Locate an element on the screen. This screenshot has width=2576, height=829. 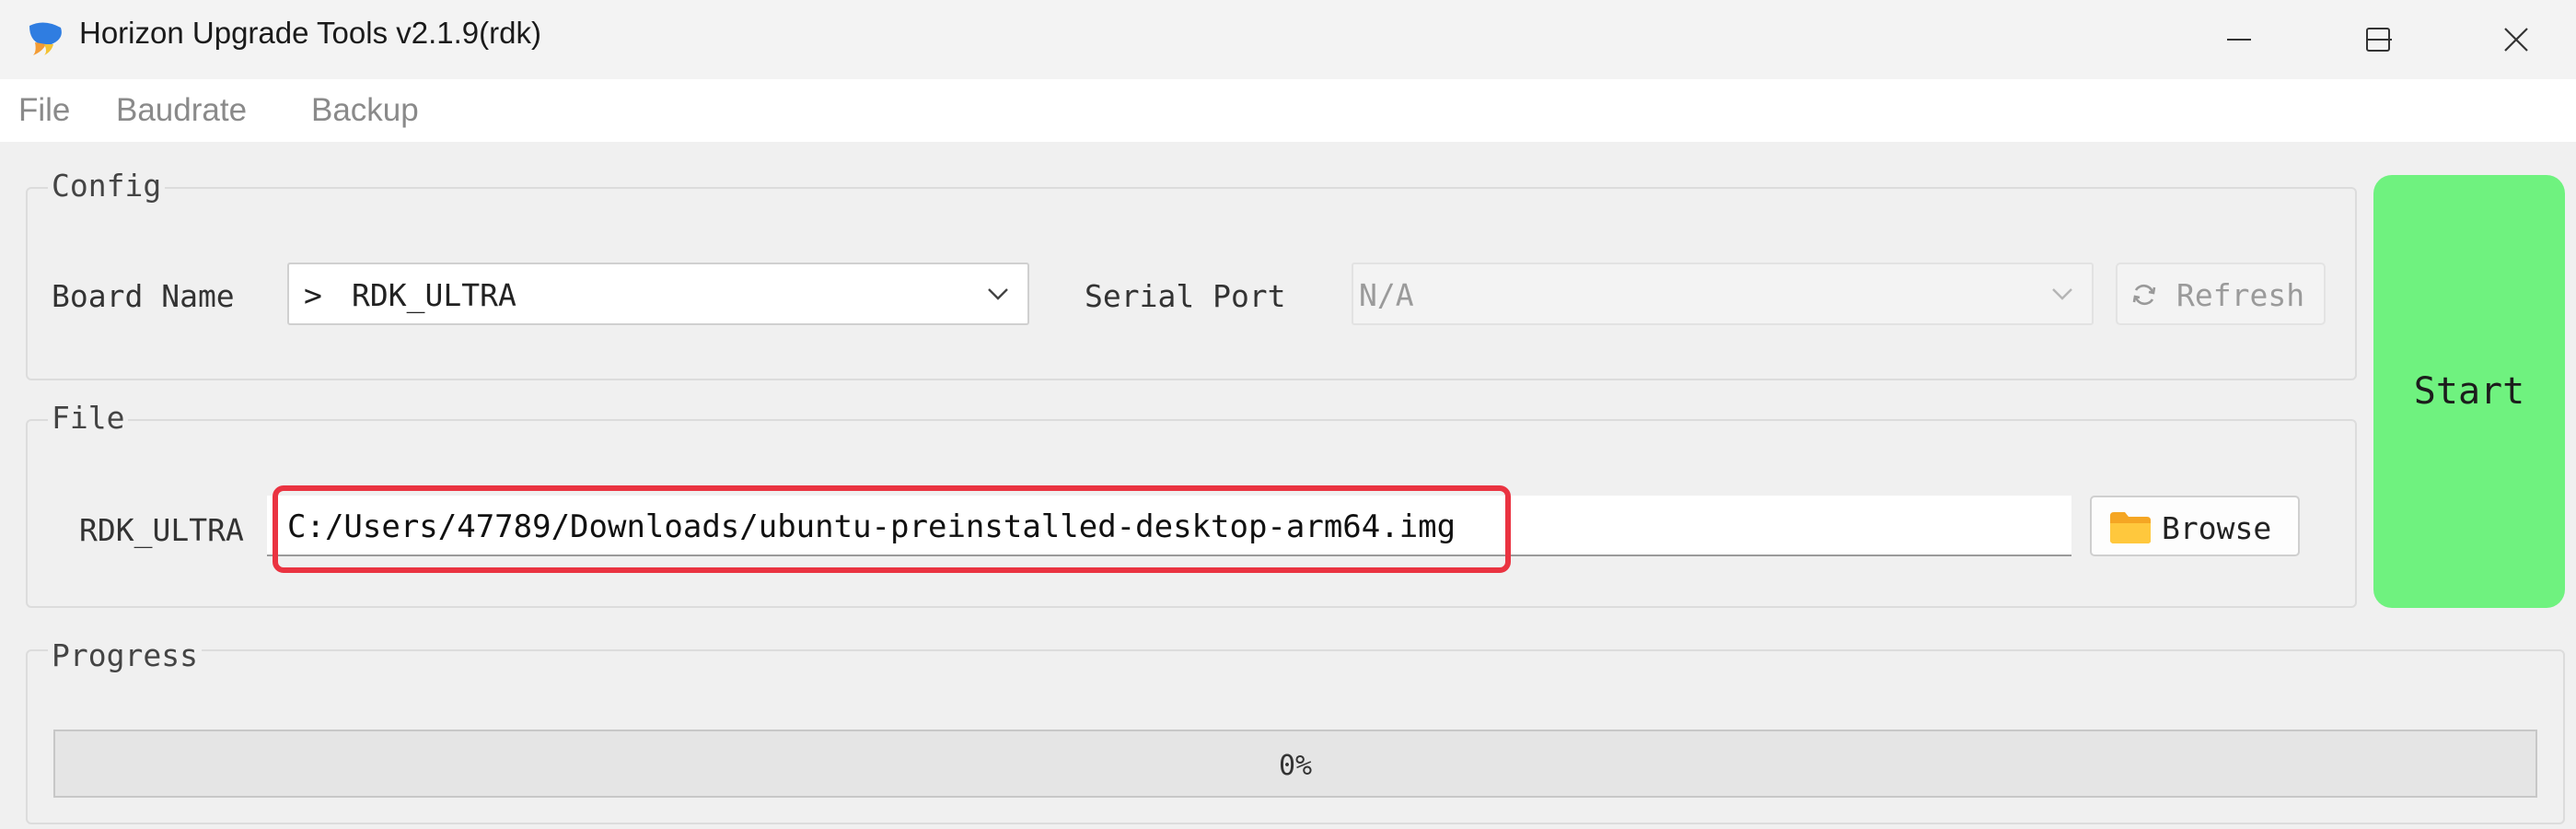
progress-group-title: Progress is located at coordinates (125, 655).